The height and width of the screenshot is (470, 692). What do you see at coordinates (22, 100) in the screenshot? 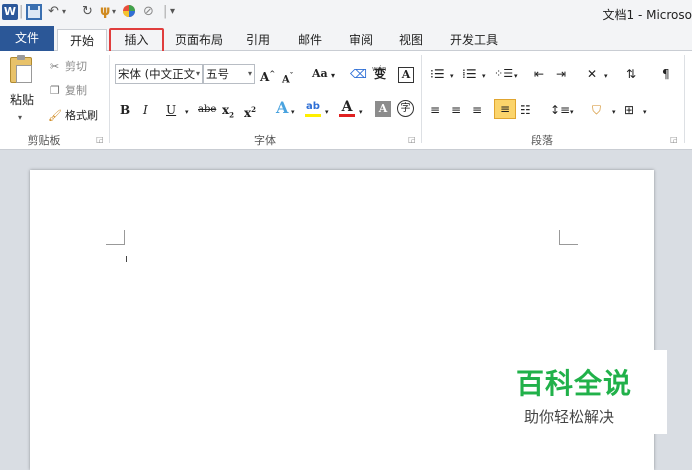
I see `paste-button: 粘贴` at bounding box center [22, 100].